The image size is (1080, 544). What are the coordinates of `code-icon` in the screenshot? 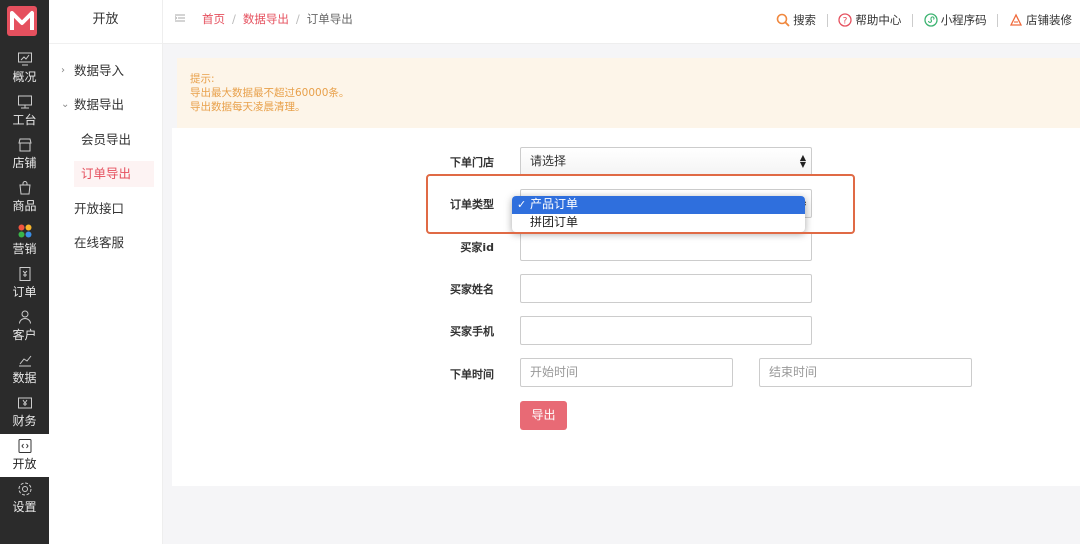 It's located at (24, 446).